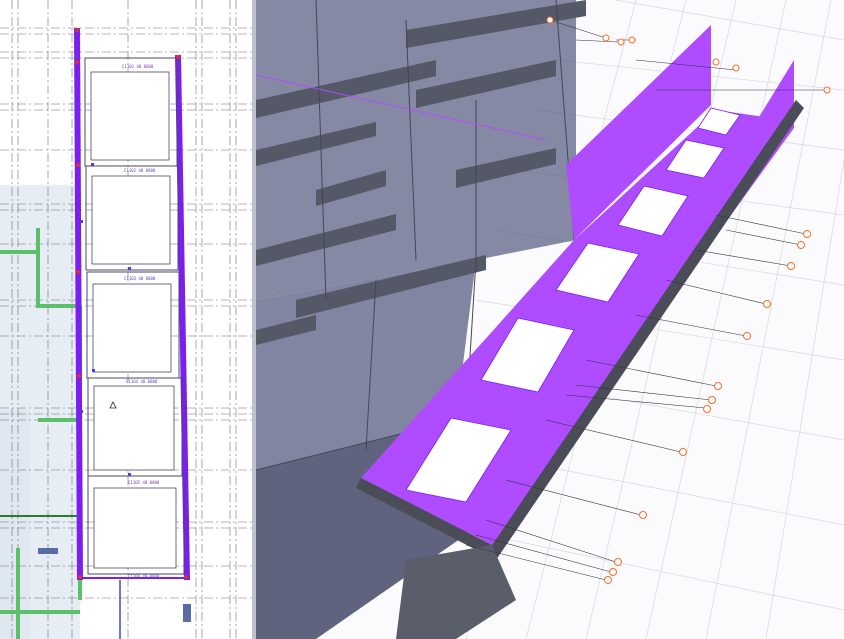 The height and width of the screenshot is (639, 844). Describe the element at coordinates (138, 66) in the screenshot. I see `plan-cell-label: C1101 40 0800` at that location.